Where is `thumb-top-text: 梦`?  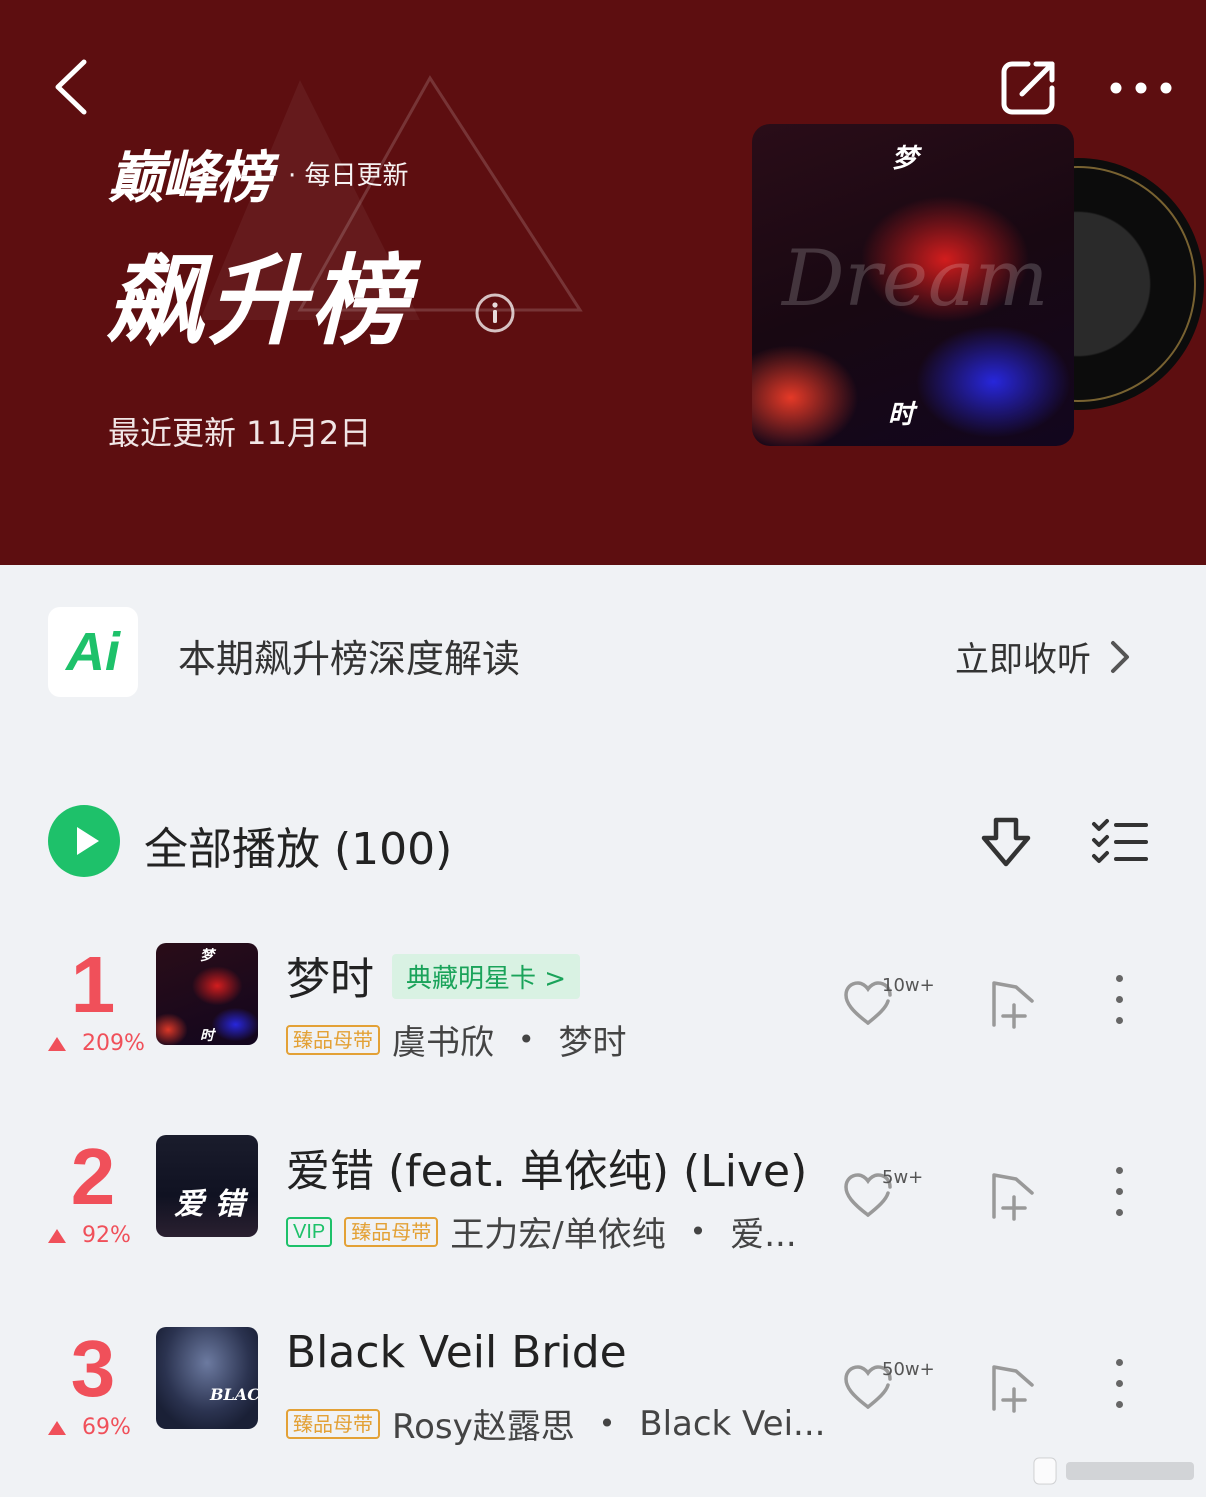 thumb-top-text: 梦 is located at coordinates (207, 956).